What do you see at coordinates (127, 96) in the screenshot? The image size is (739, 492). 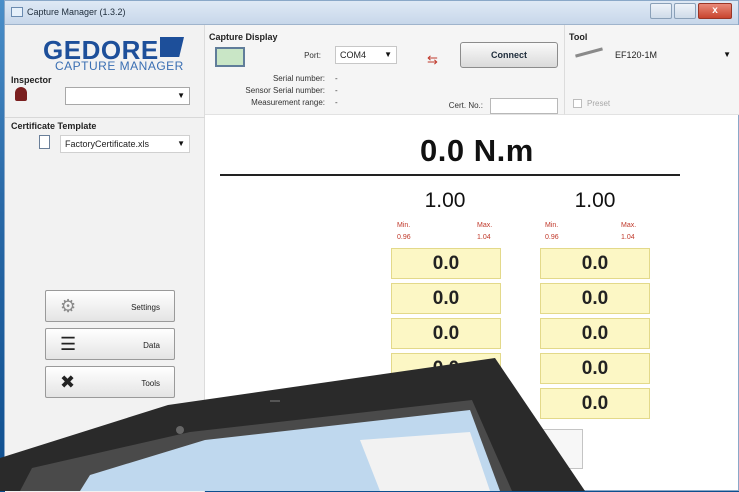 I see `inspector-select: ▼` at bounding box center [127, 96].